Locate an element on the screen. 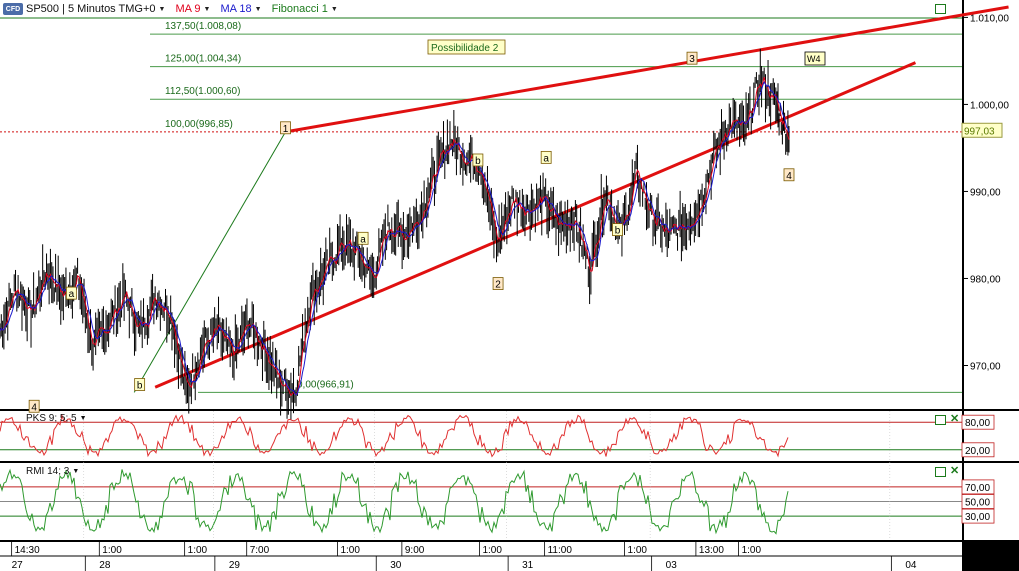 The height and width of the screenshot is (571, 1019). ma9-label: MA 9 is located at coordinates (188, 9).